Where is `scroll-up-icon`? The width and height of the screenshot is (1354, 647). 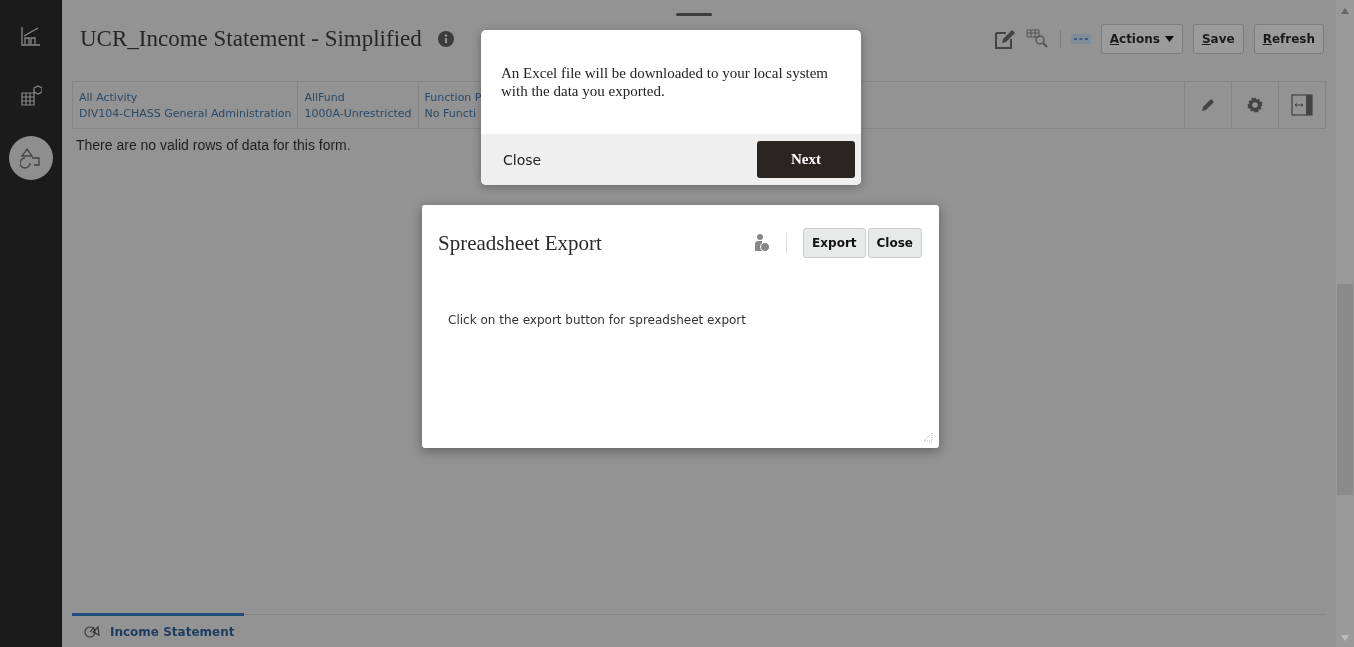
scroll-up-icon is located at coordinates (1345, 11).